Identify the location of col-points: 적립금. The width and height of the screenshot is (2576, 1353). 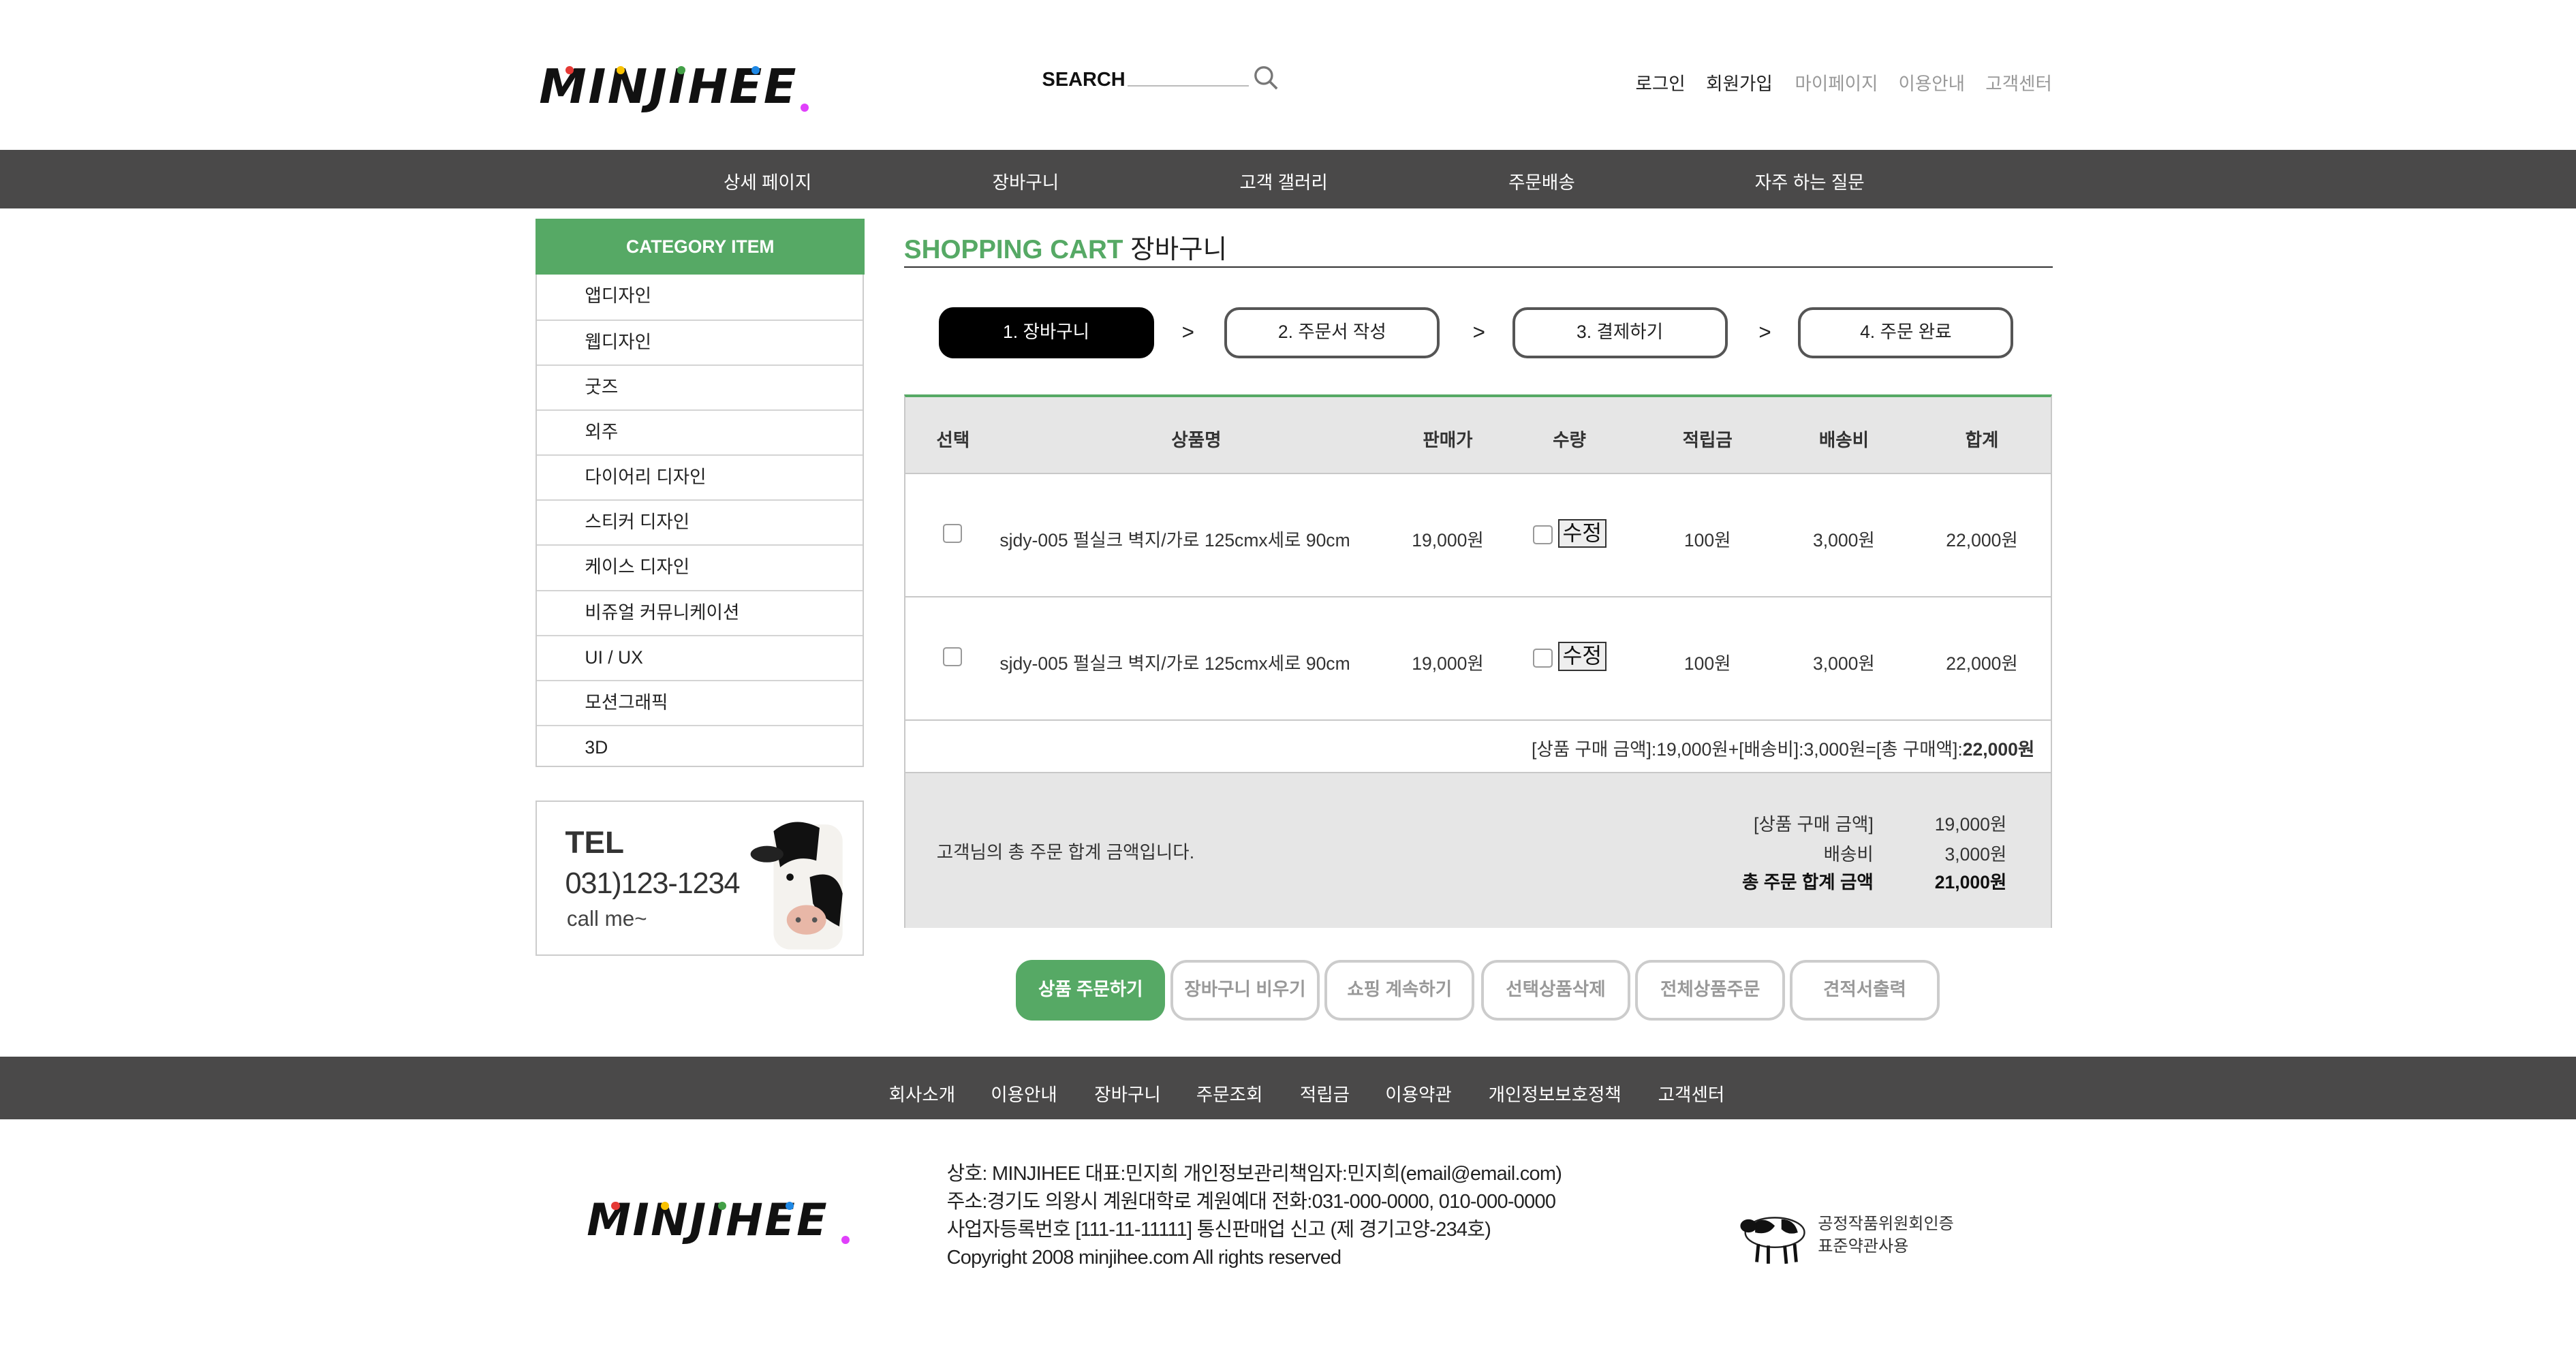
(1708, 440).